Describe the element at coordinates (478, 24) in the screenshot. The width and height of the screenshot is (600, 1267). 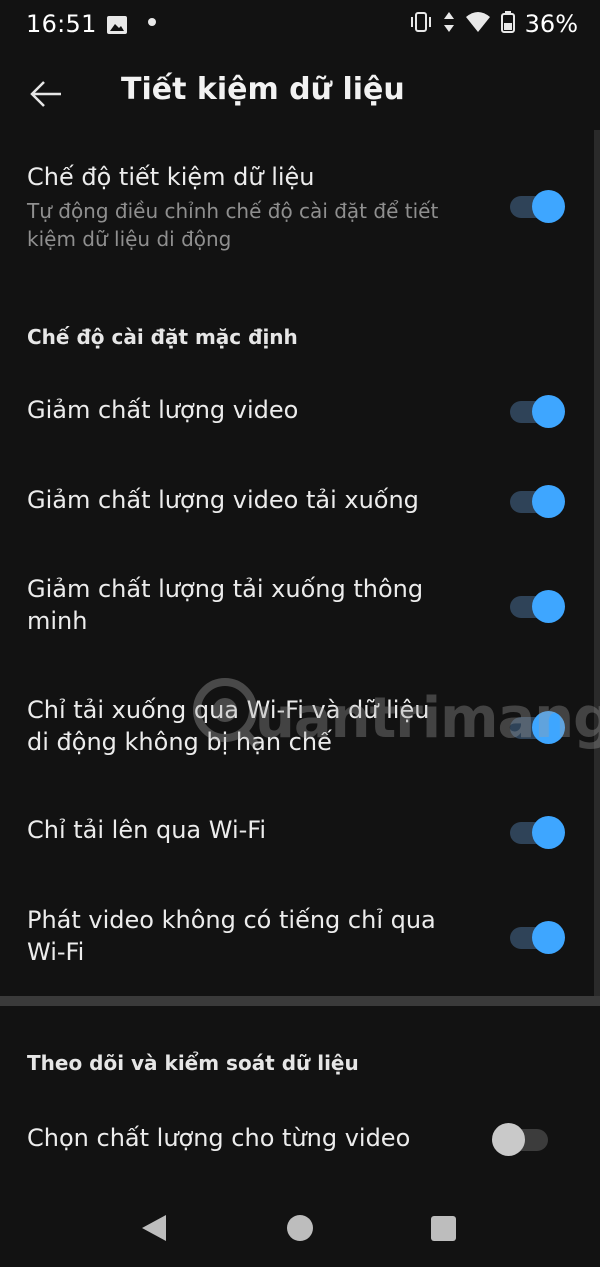
I see `wifi-icon: 4` at that location.